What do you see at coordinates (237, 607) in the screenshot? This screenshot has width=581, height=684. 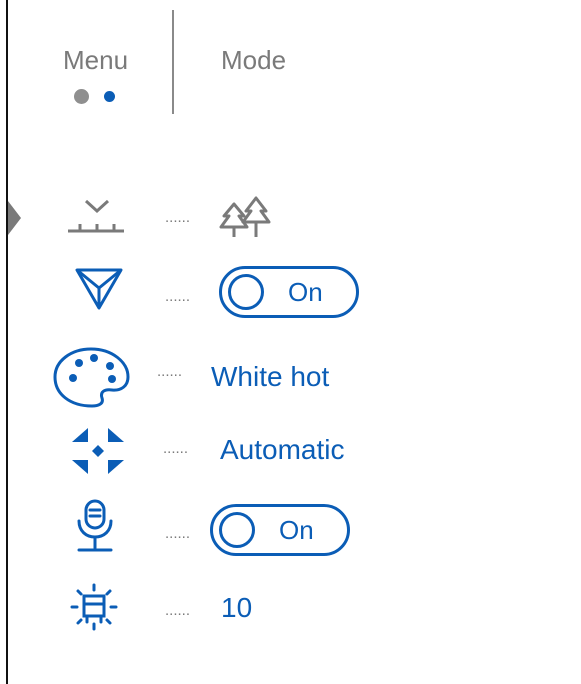 I see `brightness-value: 10` at bounding box center [237, 607].